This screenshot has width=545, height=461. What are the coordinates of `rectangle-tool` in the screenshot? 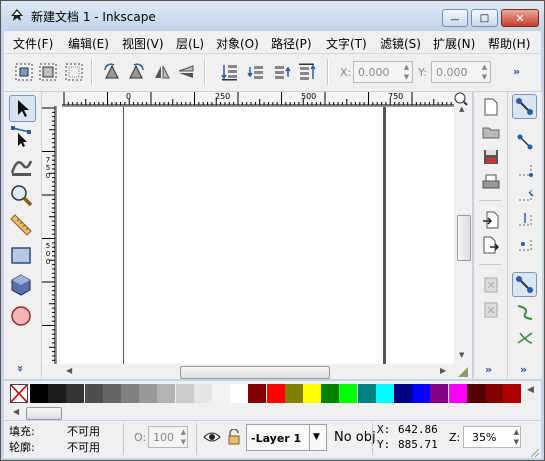 It's located at (22, 256).